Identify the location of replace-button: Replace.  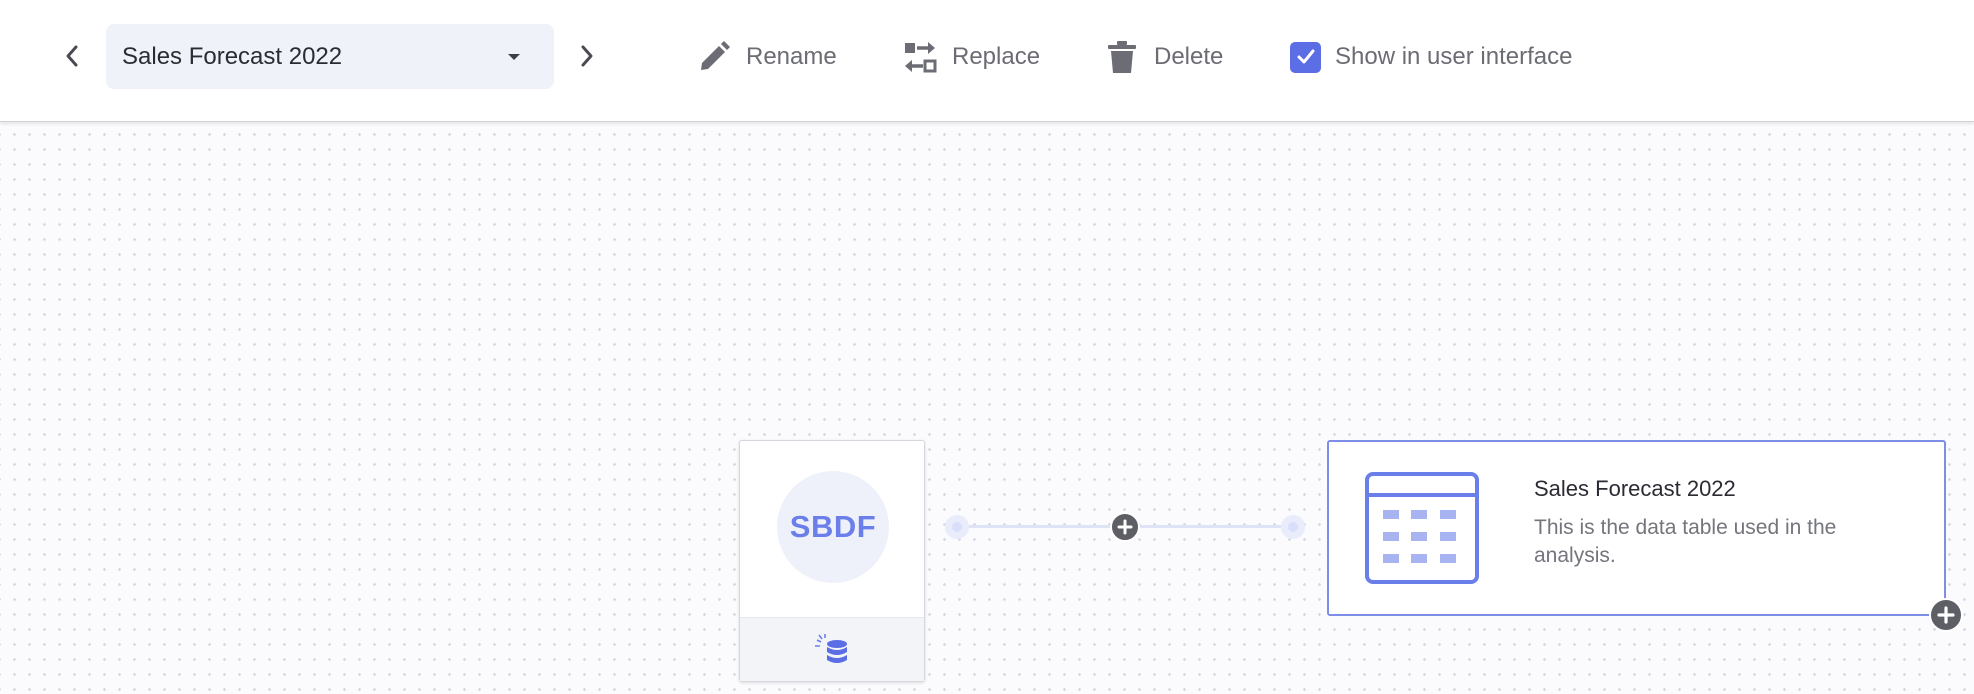
(971, 57).